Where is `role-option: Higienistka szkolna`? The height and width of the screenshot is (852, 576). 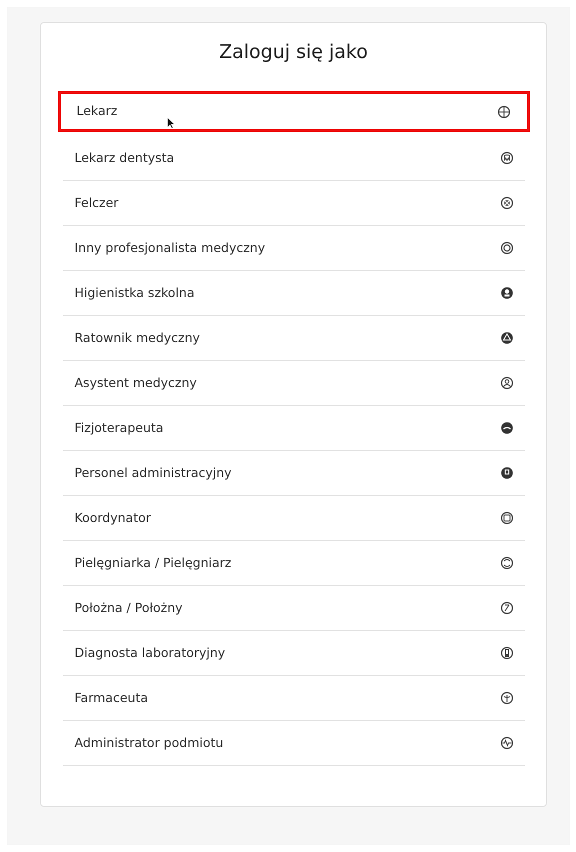
role-option: Higienistka szkolna is located at coordinates (293, 293).